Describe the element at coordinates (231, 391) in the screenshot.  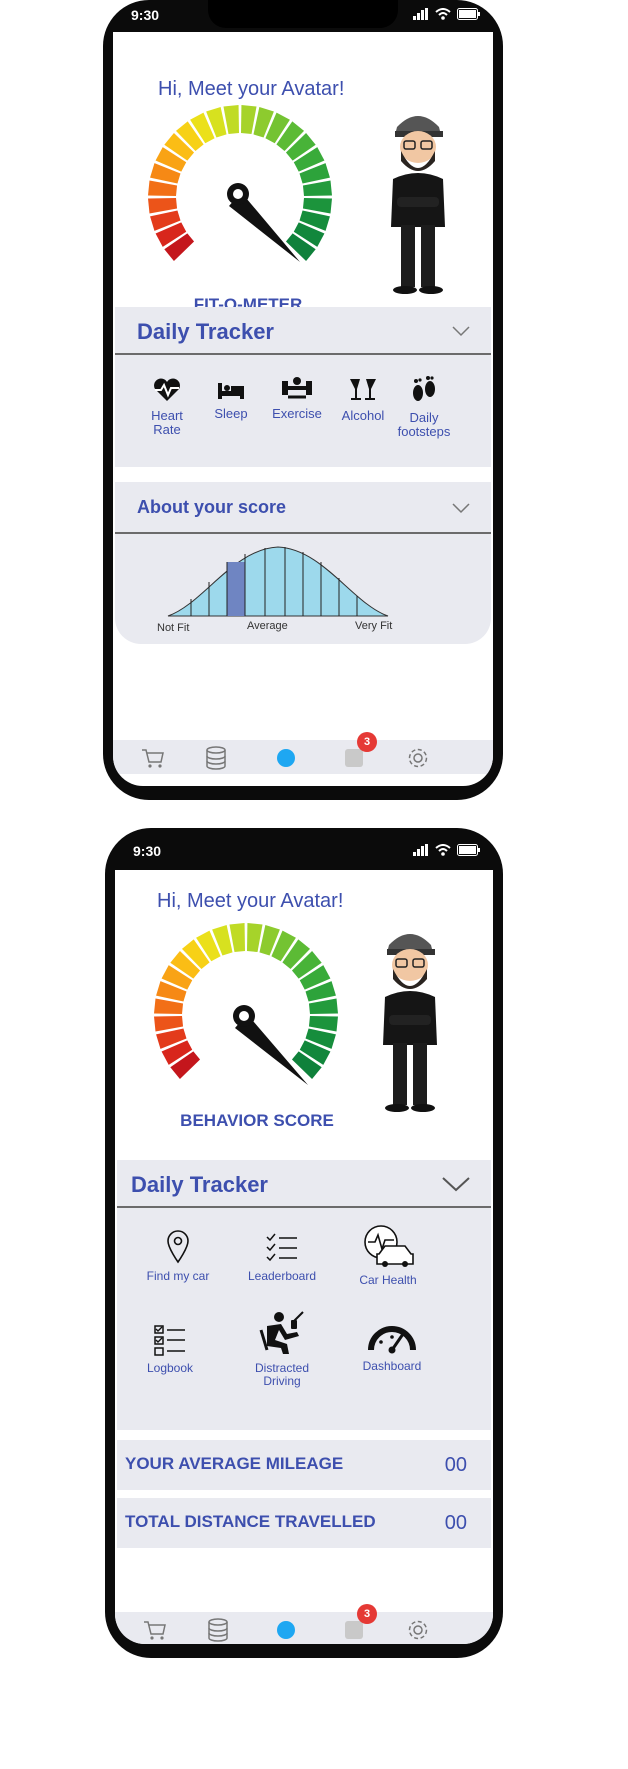
I see `bed-icon` at that location.